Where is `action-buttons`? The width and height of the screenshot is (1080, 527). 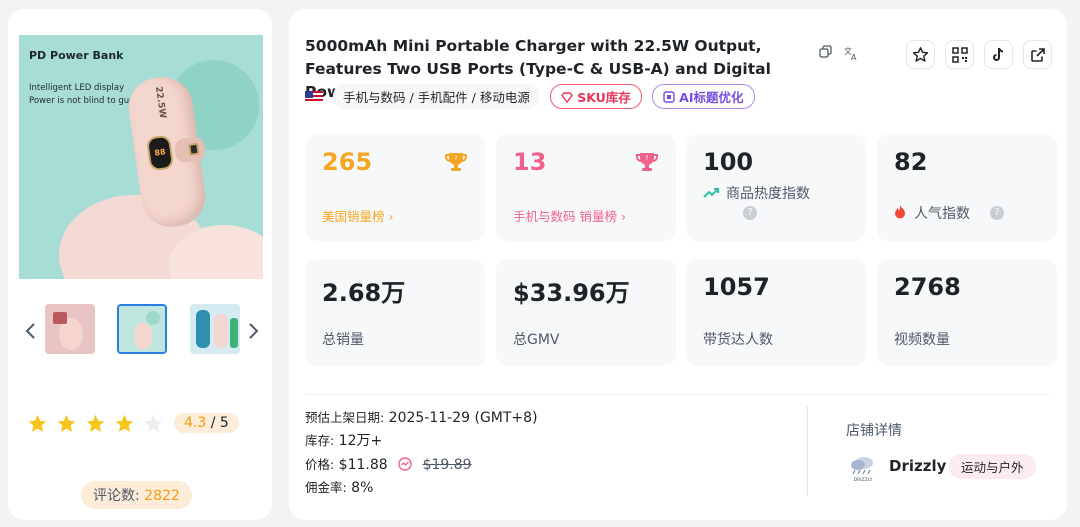
action-buttons is located at coordinates (979, 54).